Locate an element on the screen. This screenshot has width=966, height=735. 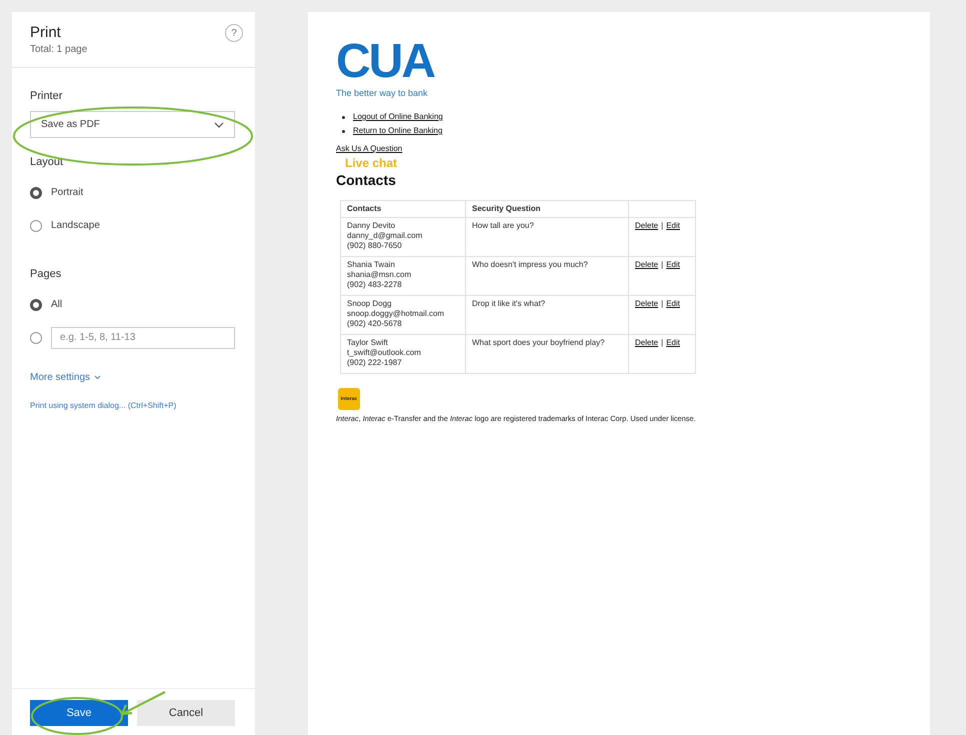
contact-phone: (902) 880-7650 is located at coordinates (375, 246).